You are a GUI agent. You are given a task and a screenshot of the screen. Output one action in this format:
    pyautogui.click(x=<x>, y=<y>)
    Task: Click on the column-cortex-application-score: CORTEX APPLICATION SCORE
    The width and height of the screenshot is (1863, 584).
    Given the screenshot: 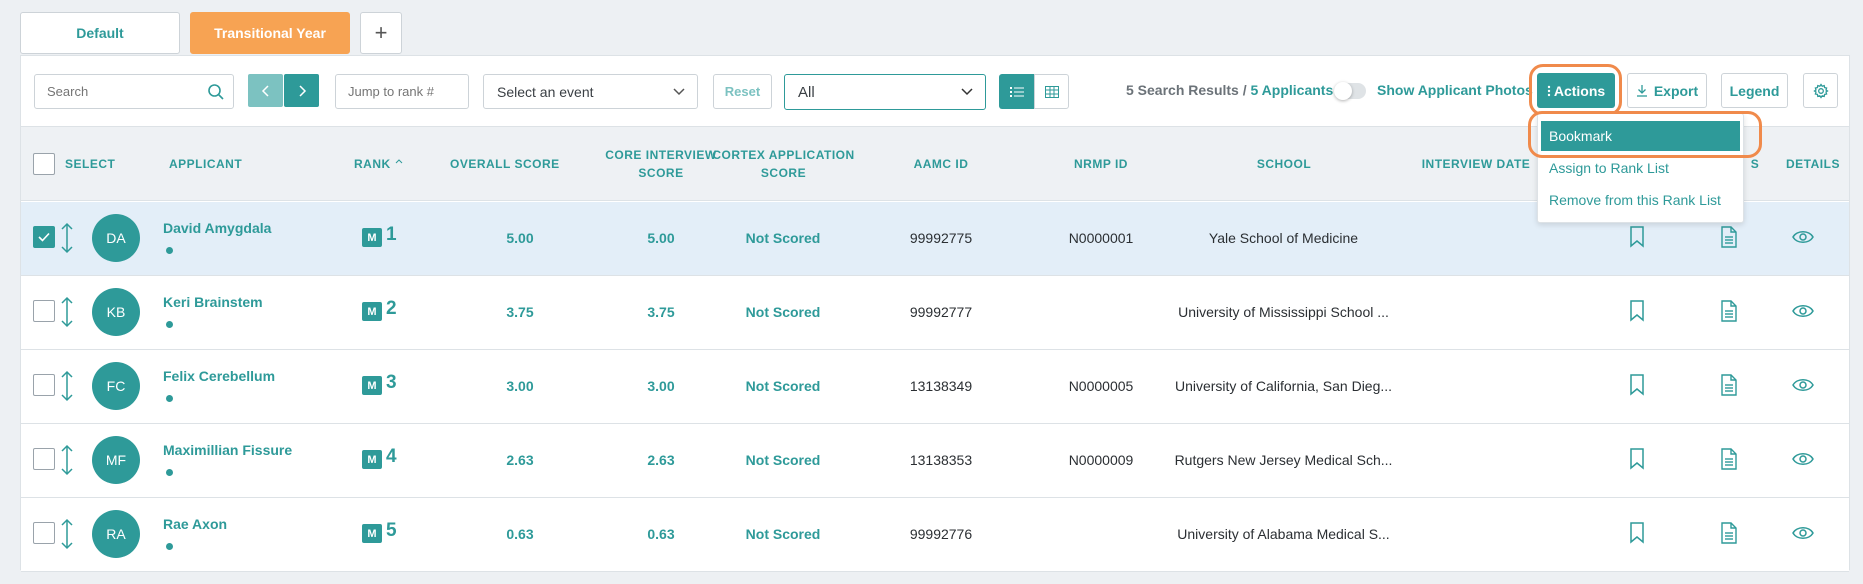 What is the action you would take?
    pyautogui.click(x=783, y=164)
    